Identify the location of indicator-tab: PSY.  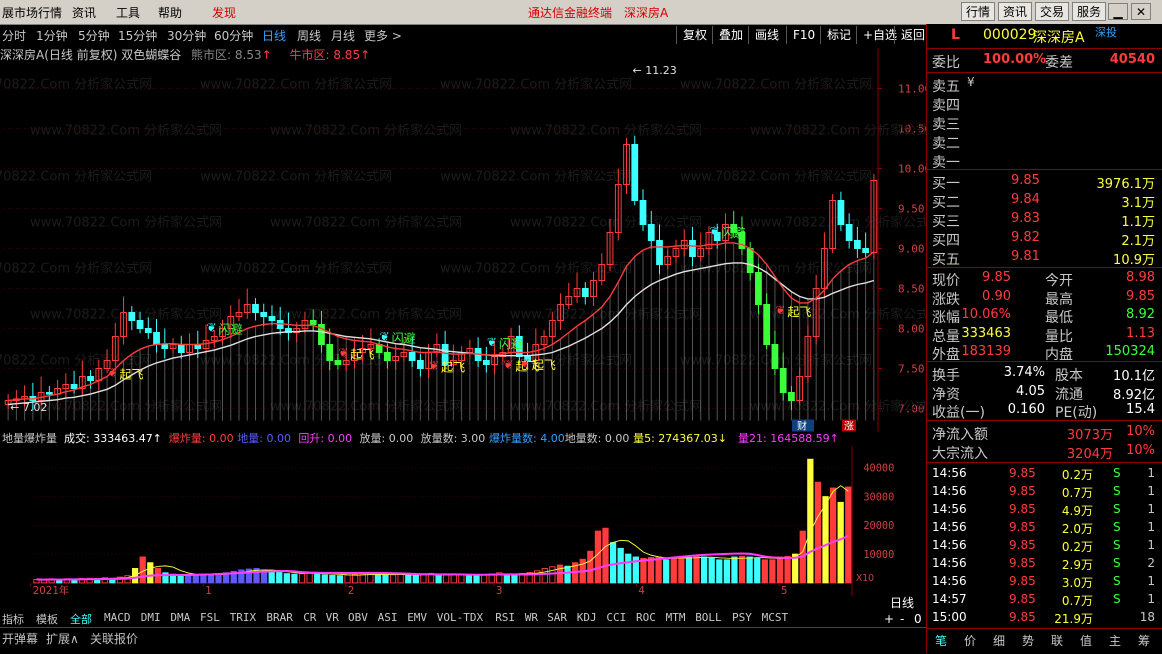
(742, 617).